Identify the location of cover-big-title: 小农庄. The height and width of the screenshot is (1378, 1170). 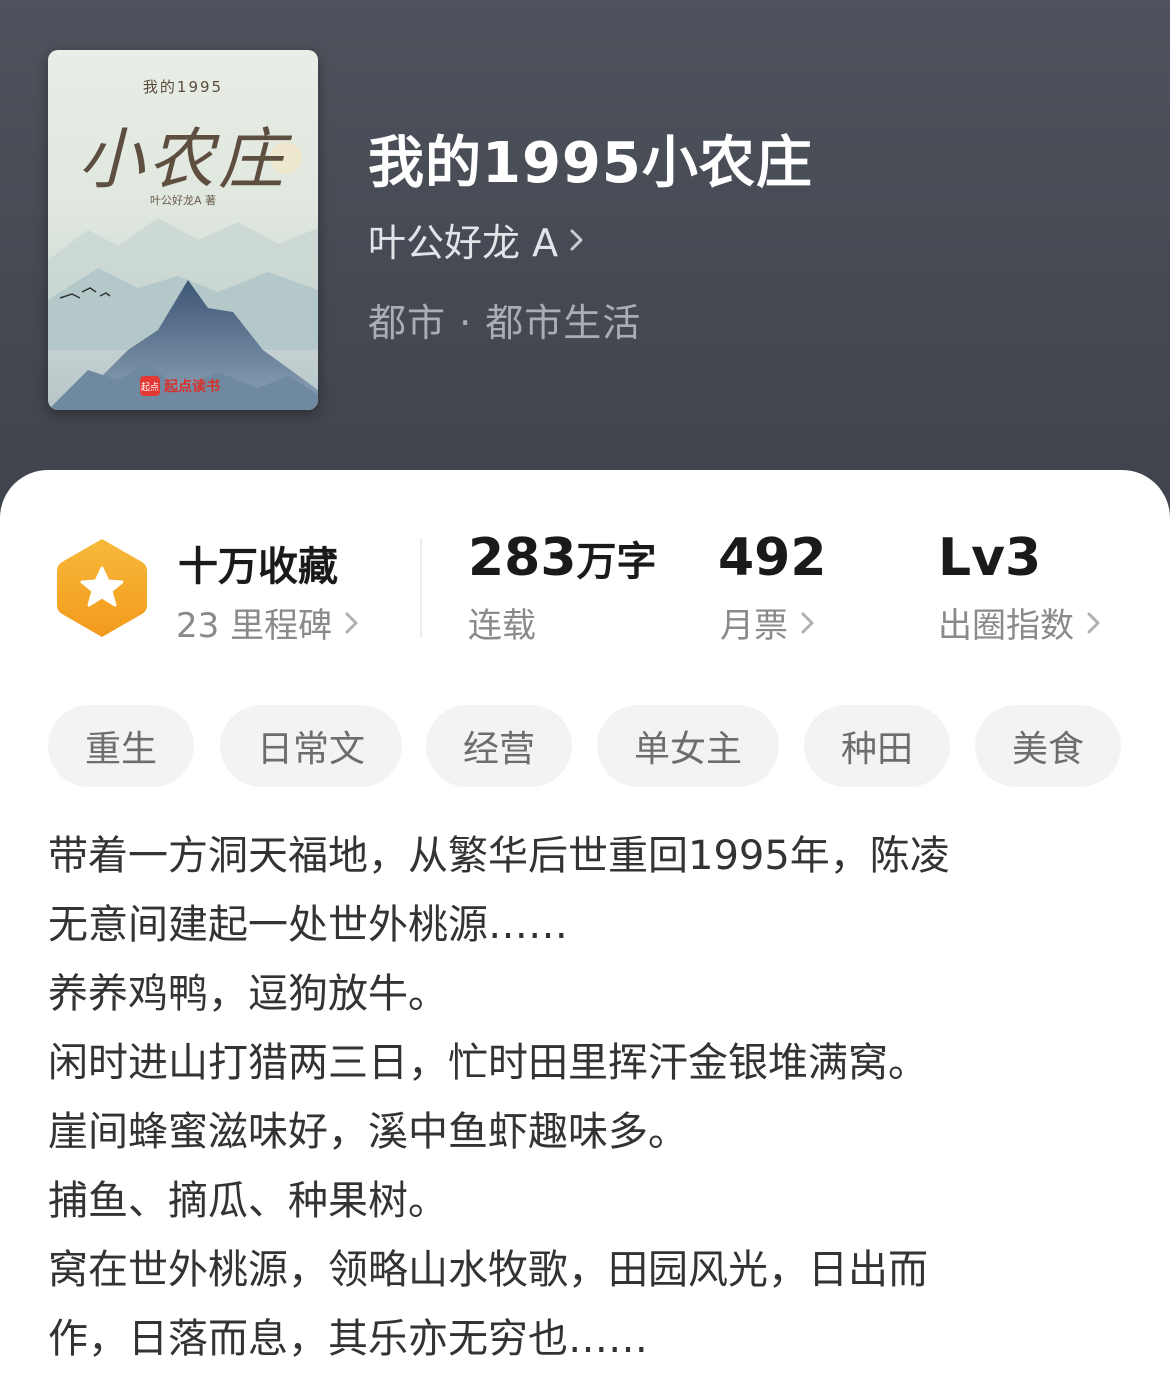
(183, 159).